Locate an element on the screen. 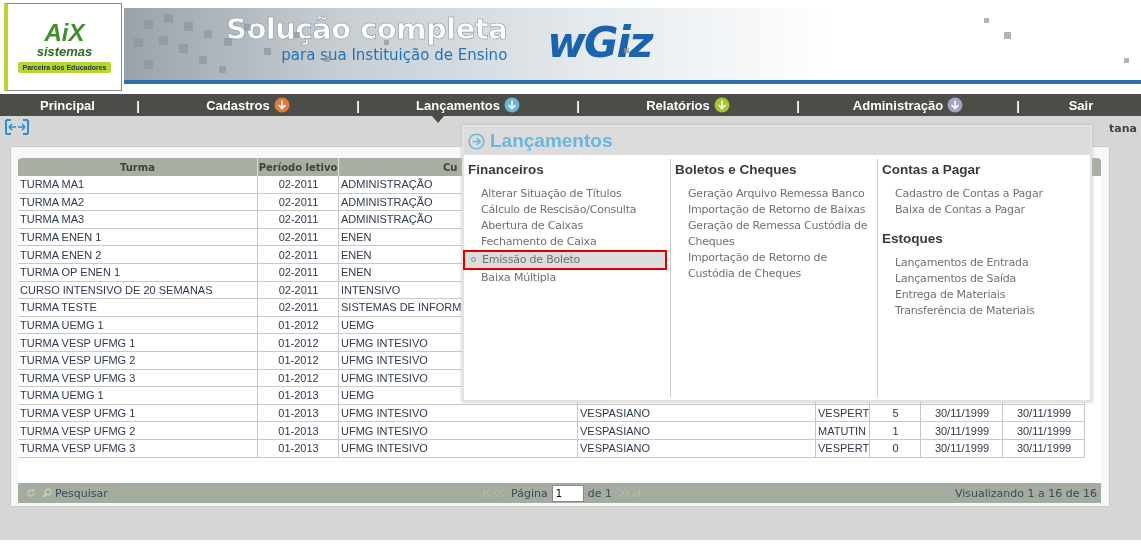 This screenshot has height=546, width=1141. menu-item: Importação de Retorno de Baixas is located at coordinates (773, 210).